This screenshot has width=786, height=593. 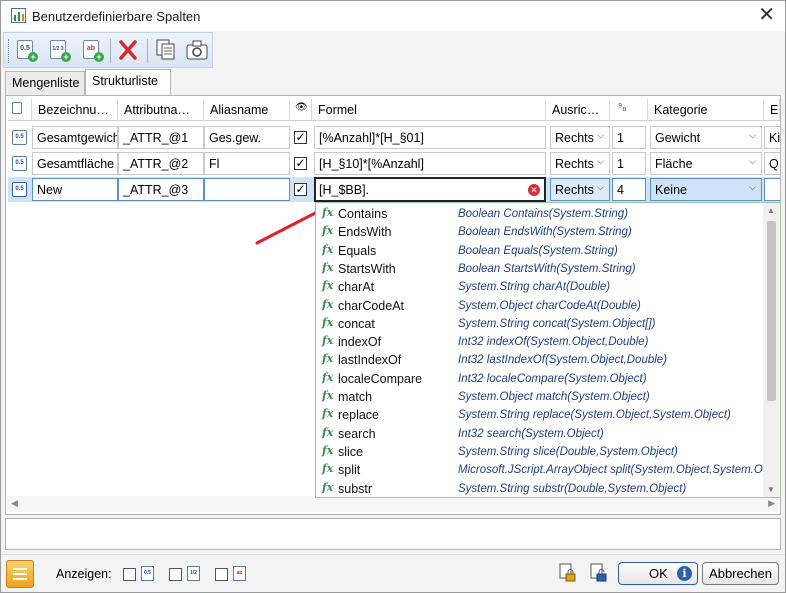 I want to click on method-signature: System.Object match(System.Object), so click(x=554, y=397).